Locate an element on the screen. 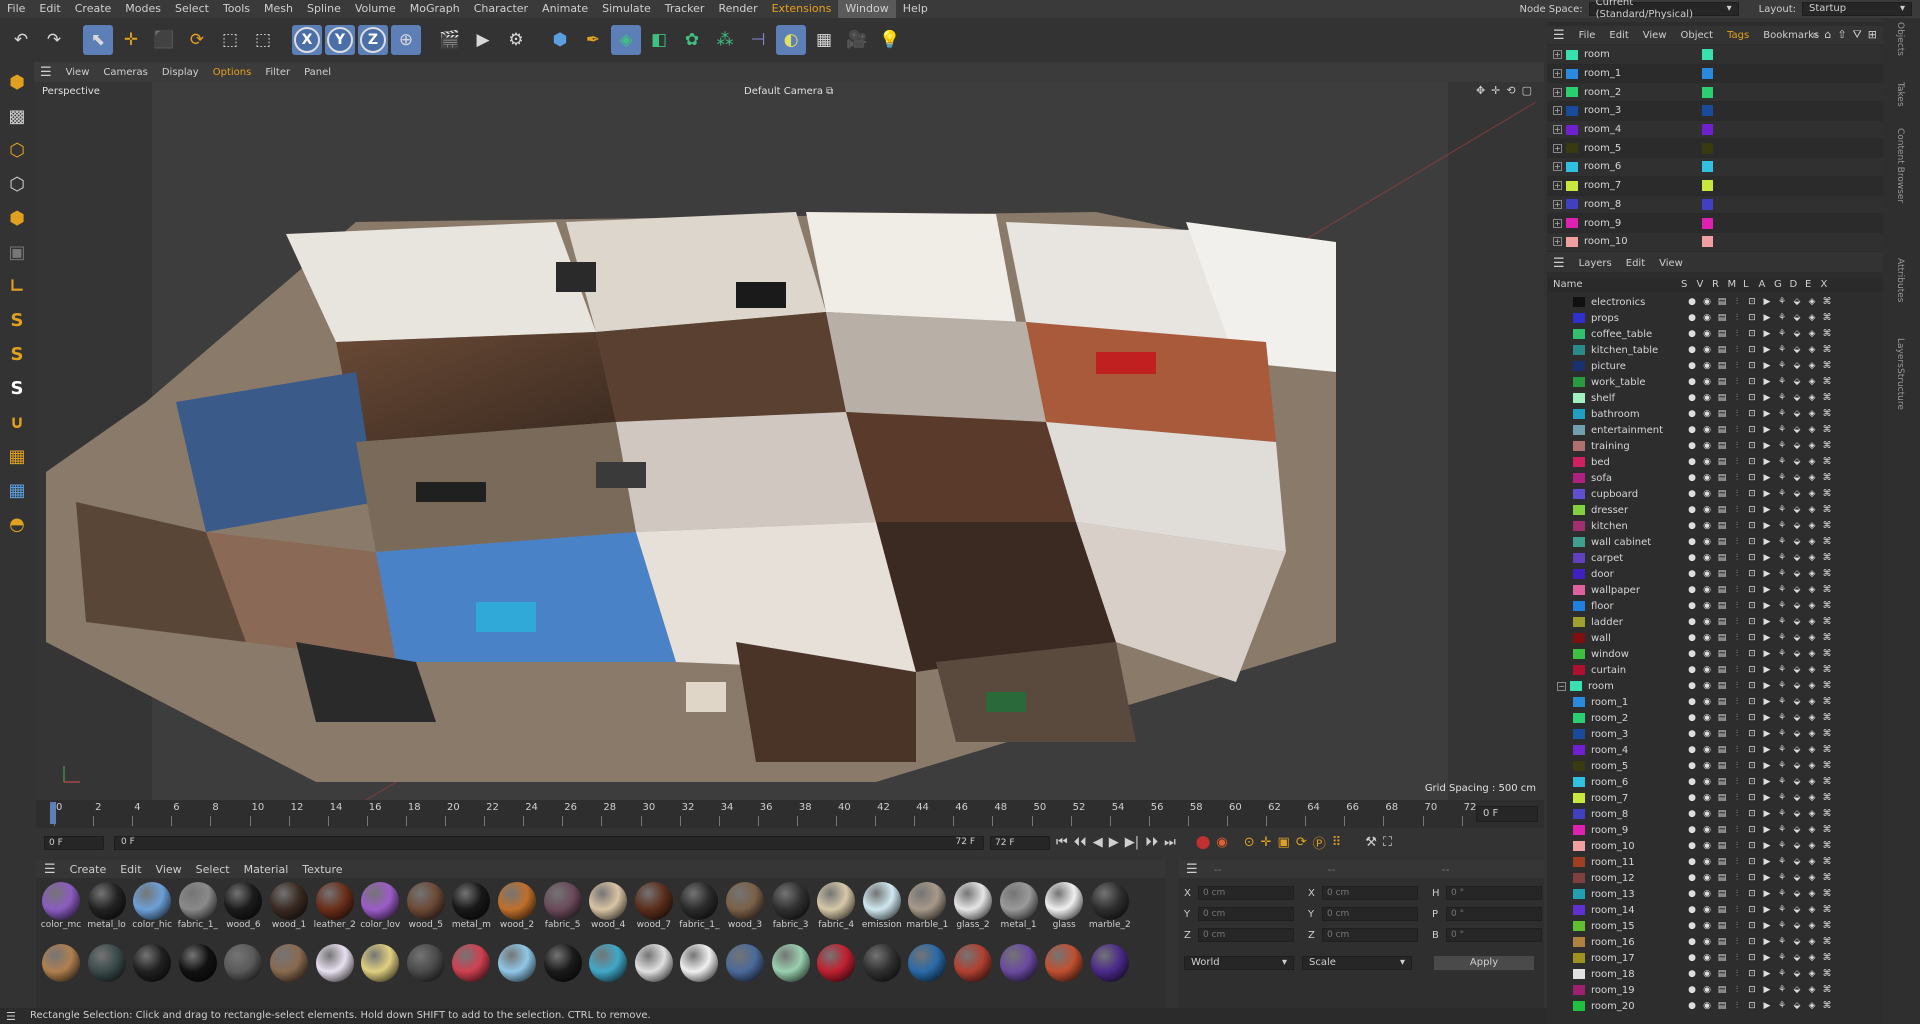  node-space-dropdown: Current (Standard/Physical) ▾ is located at coordinates (1663, 10).